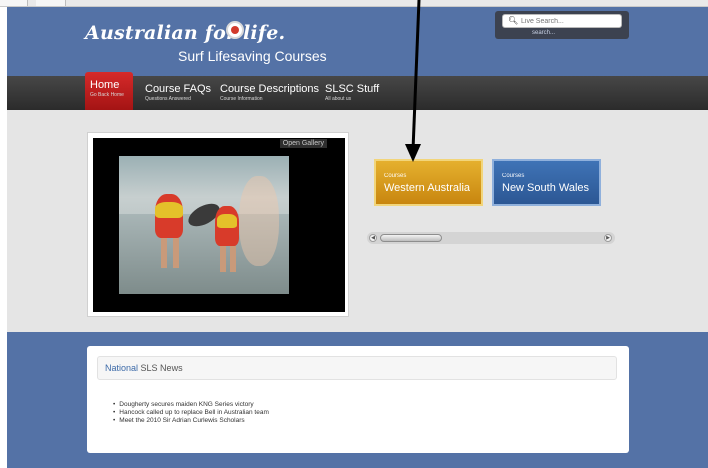  I want to click on open-gallery-button: Open Gallery, so click(303, 143).